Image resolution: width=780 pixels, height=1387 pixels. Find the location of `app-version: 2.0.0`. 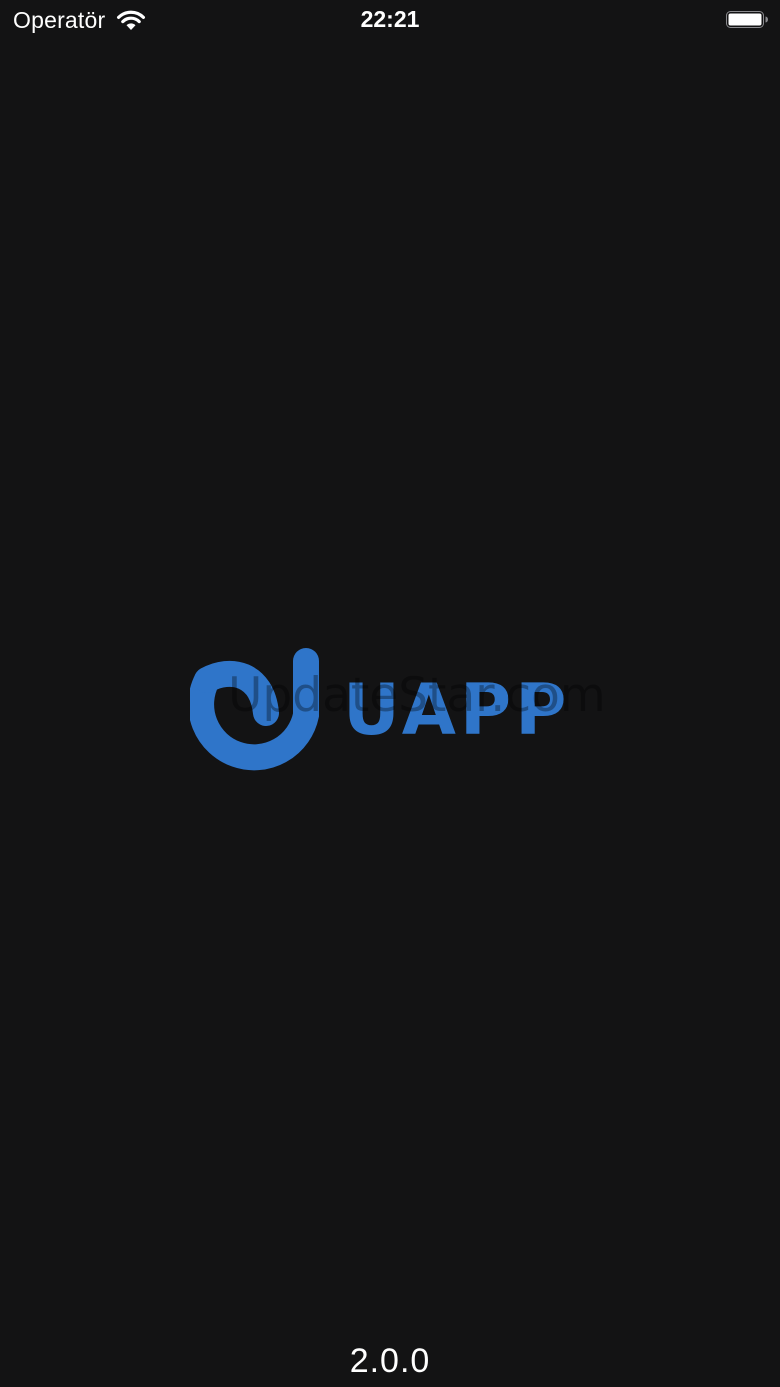

app-version: 2.0.0 is located at coordinates (390, 1361).